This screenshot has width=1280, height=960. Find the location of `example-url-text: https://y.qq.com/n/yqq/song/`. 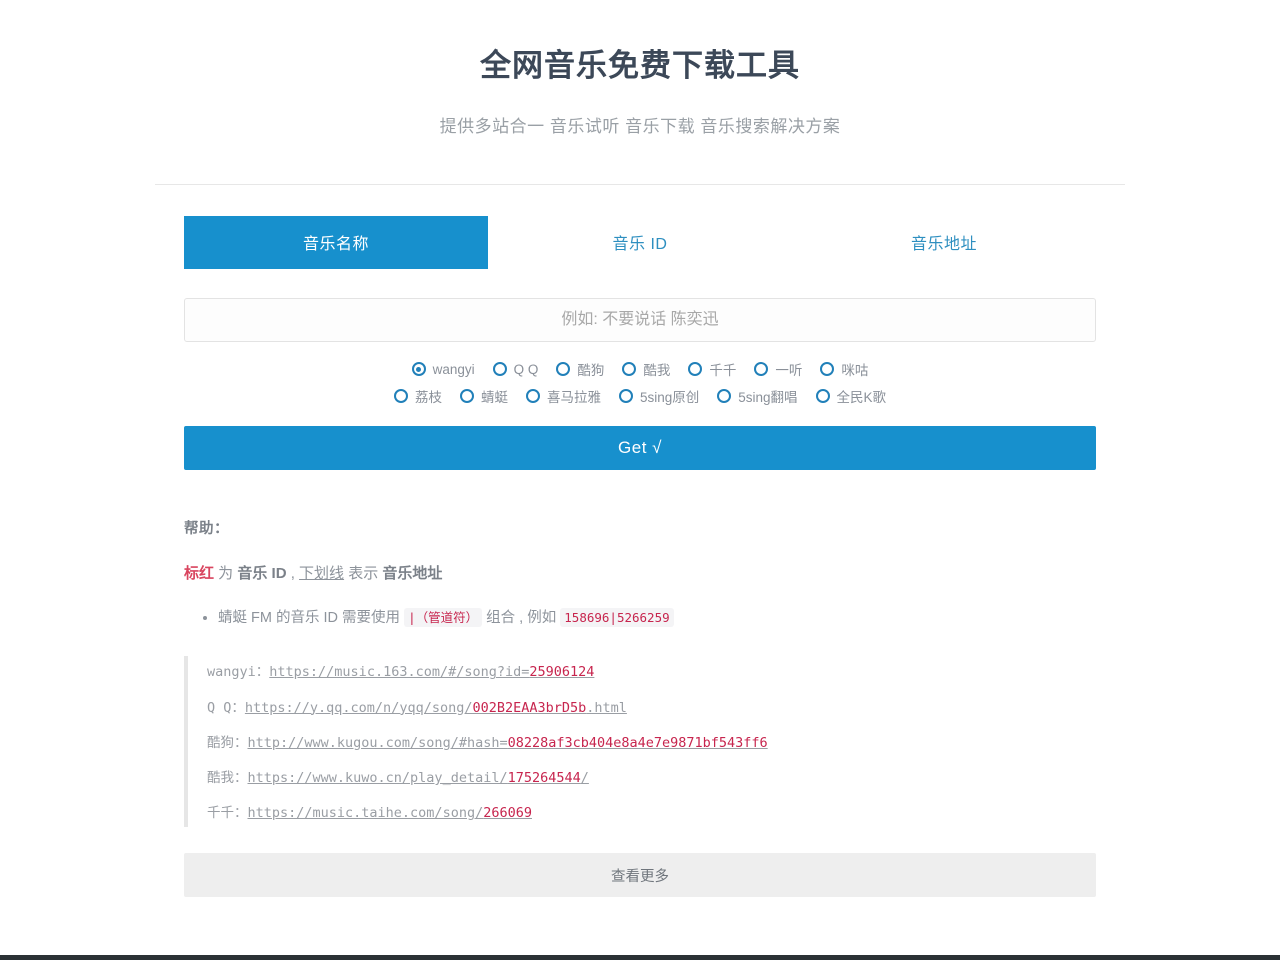

example-url-text: https://y.qq.com/n/yqq/song/ is located at coordinates (358, 707).